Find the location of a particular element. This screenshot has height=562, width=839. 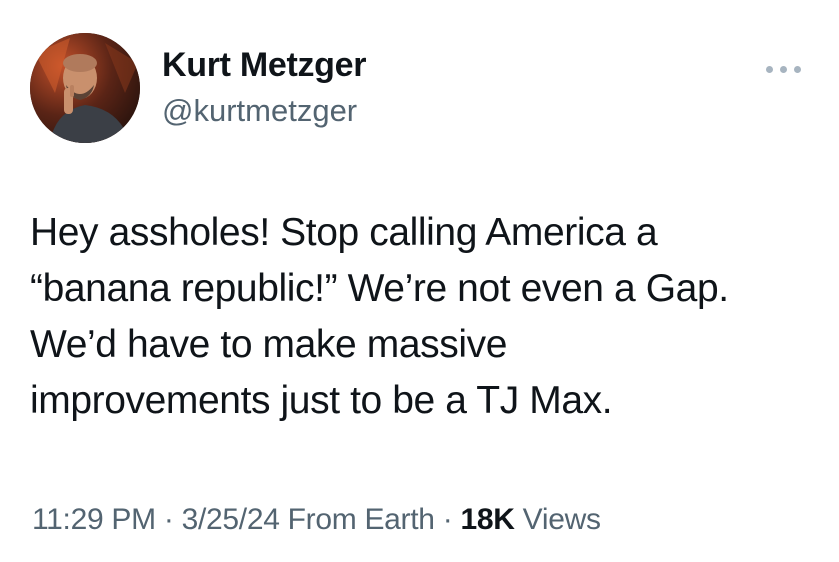

tweet-time: 11:29 PM is located at coordinates (94, 519).